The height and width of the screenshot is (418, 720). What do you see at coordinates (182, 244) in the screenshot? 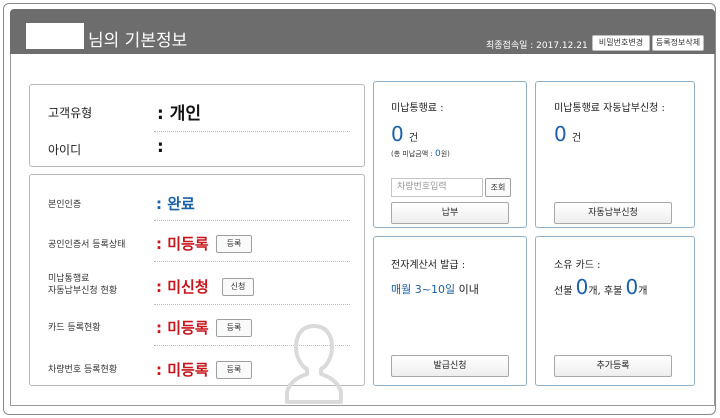
I see `status-value-certificate: : 미등록` at bounding box center [182, 244].